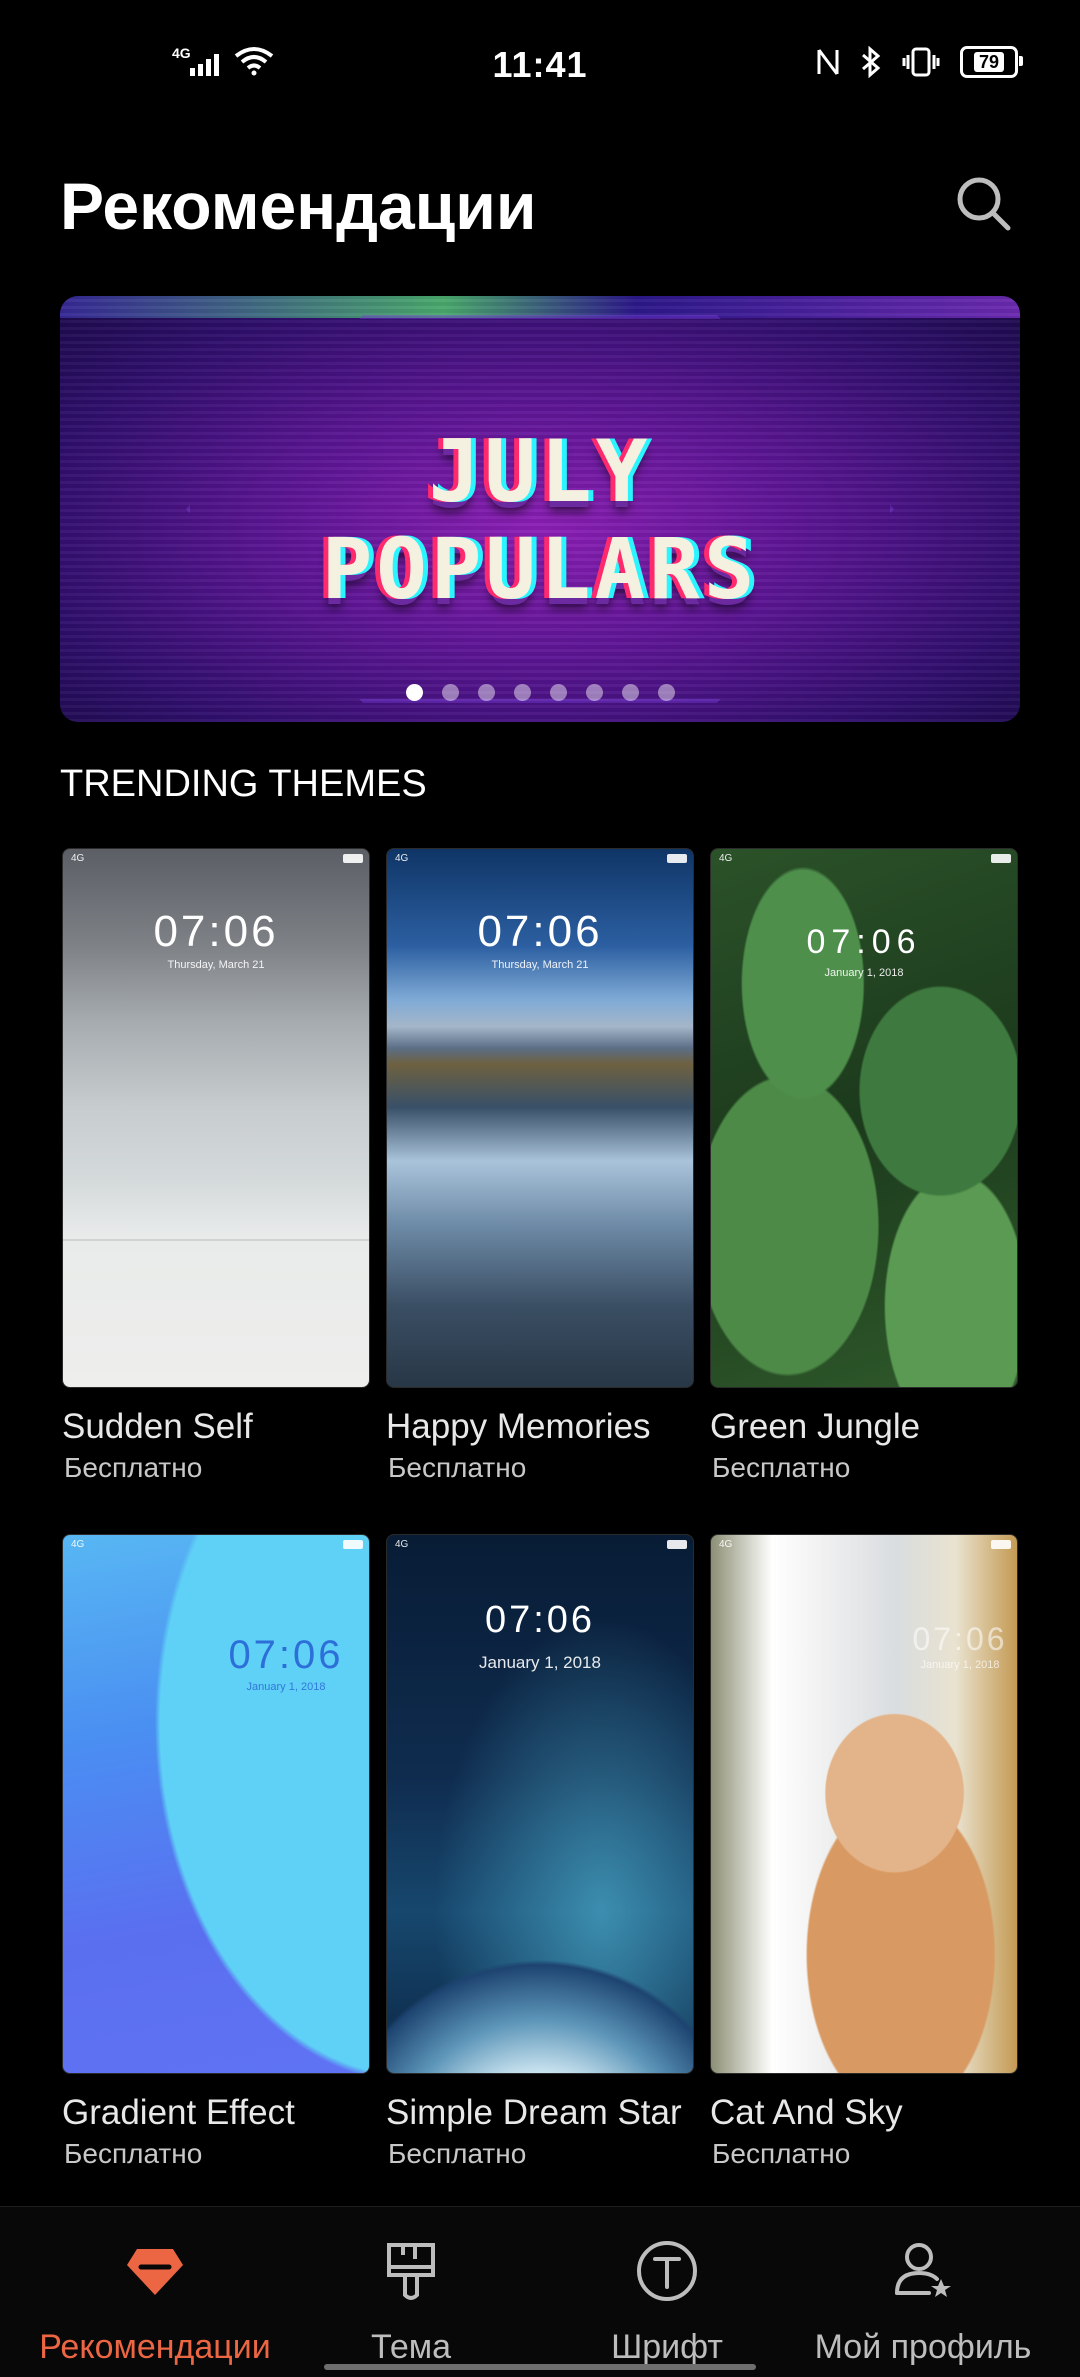  Describe the element at coordinates (298, 206) in the screenshot. I see `page-title: Рекомендации` at that location.